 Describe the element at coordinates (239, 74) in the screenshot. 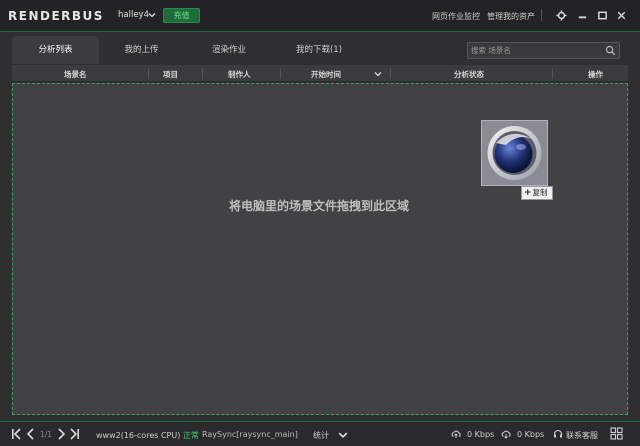

I see `column-producer: 制作人` at that location.